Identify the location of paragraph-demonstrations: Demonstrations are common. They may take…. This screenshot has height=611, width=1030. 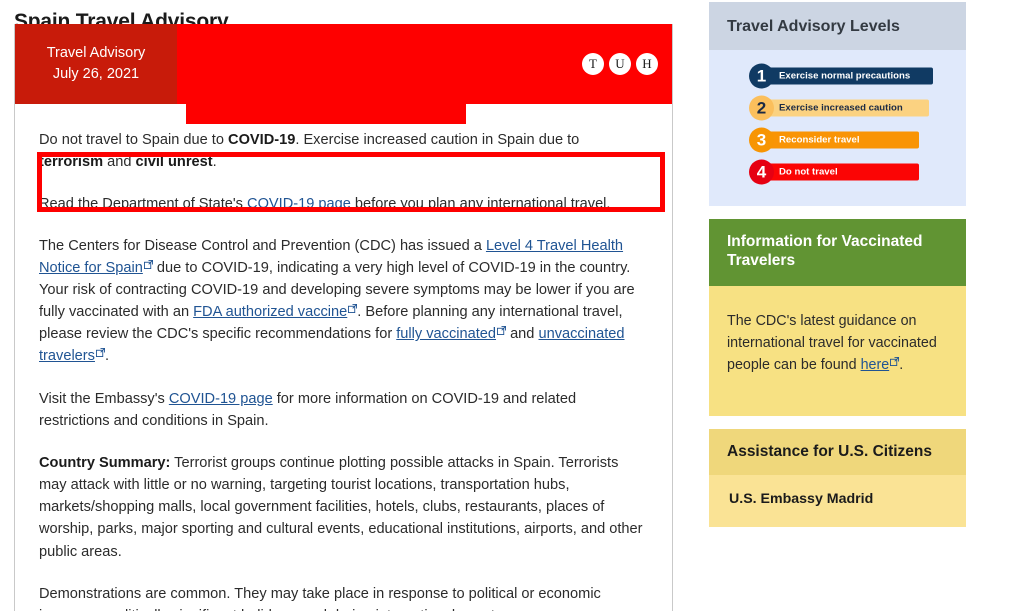
(320, 598).